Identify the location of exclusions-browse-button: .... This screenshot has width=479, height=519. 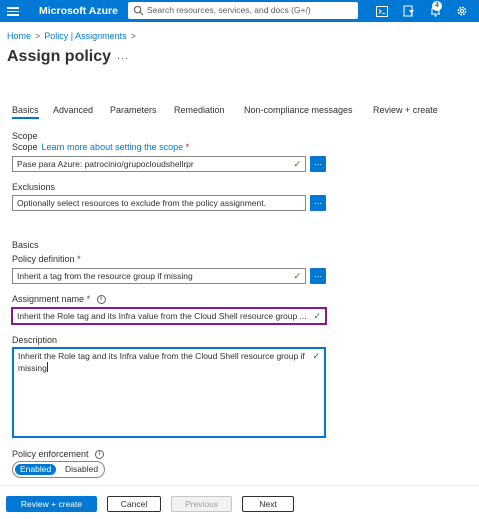
(318, 203).